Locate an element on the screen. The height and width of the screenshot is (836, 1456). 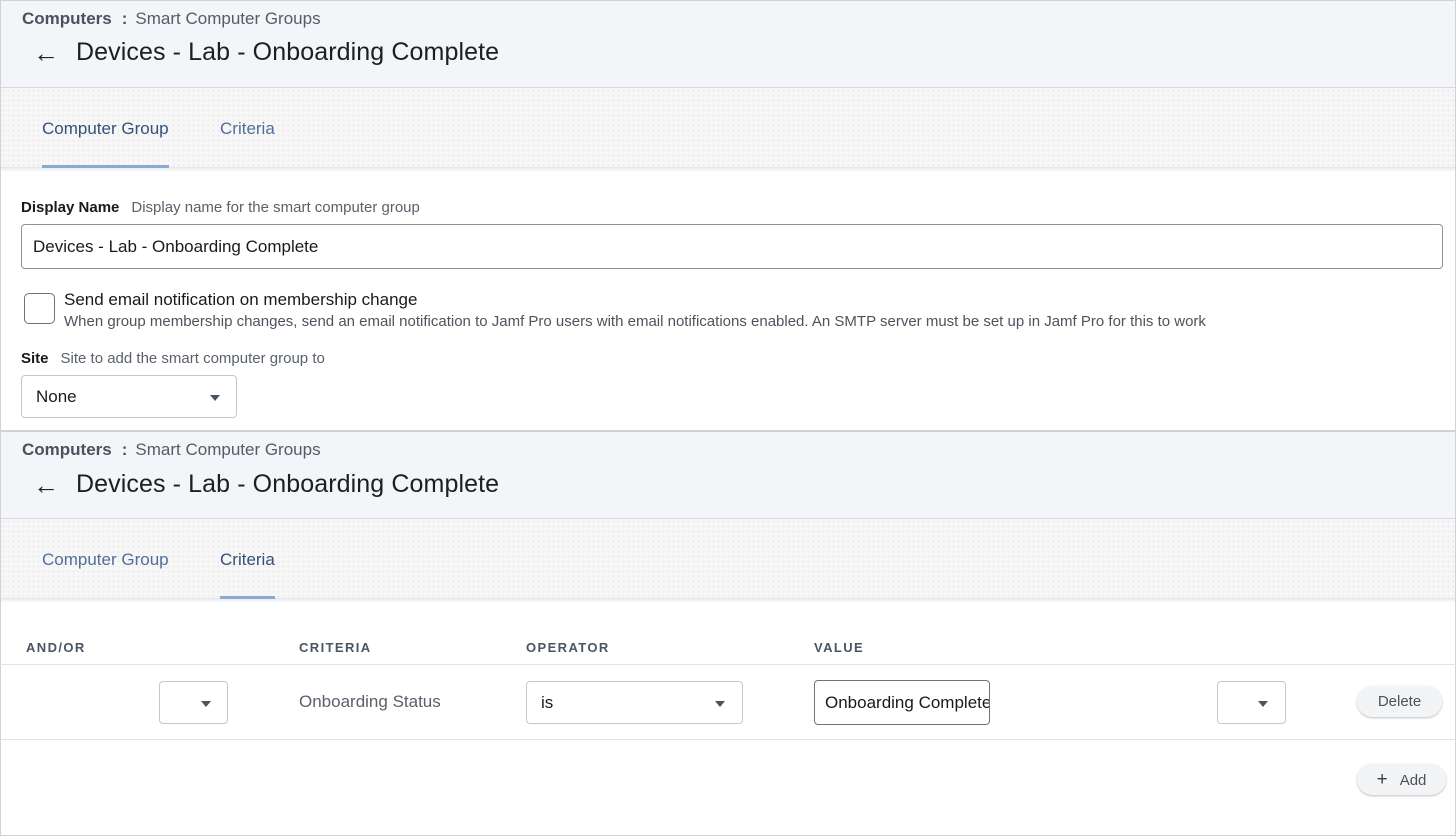
site-label: Site is located at coordinates (35, 358).